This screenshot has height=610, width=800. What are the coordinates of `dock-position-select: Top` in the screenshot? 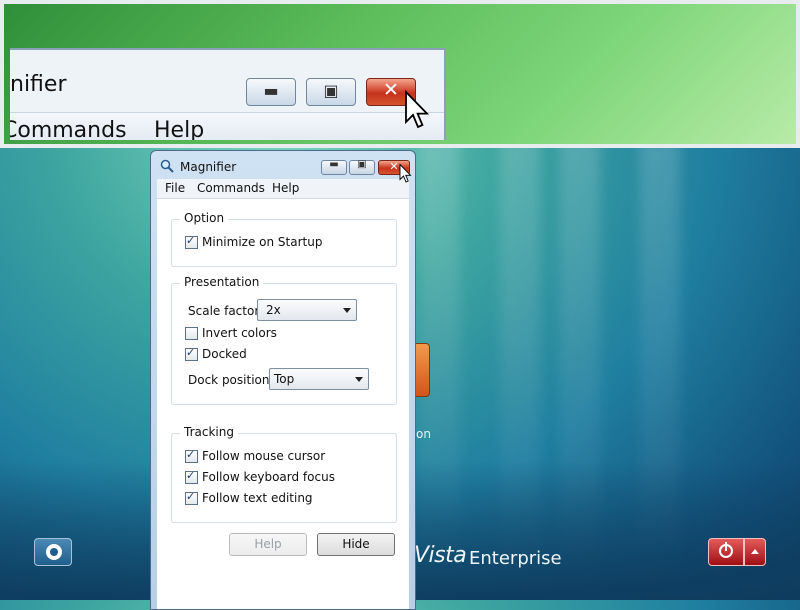 It's located at (319, 379).